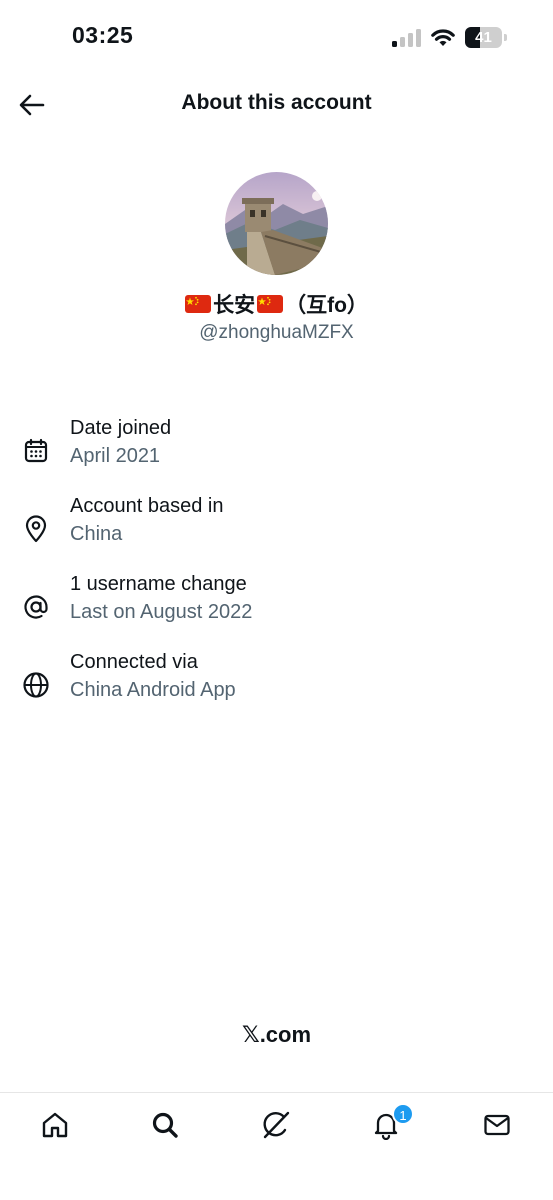  What do you see at coordinates (276, 604) in the screenshot?
I see `info-username-change: 1 username change Last on August 2022` at bounding box center [276, 604].